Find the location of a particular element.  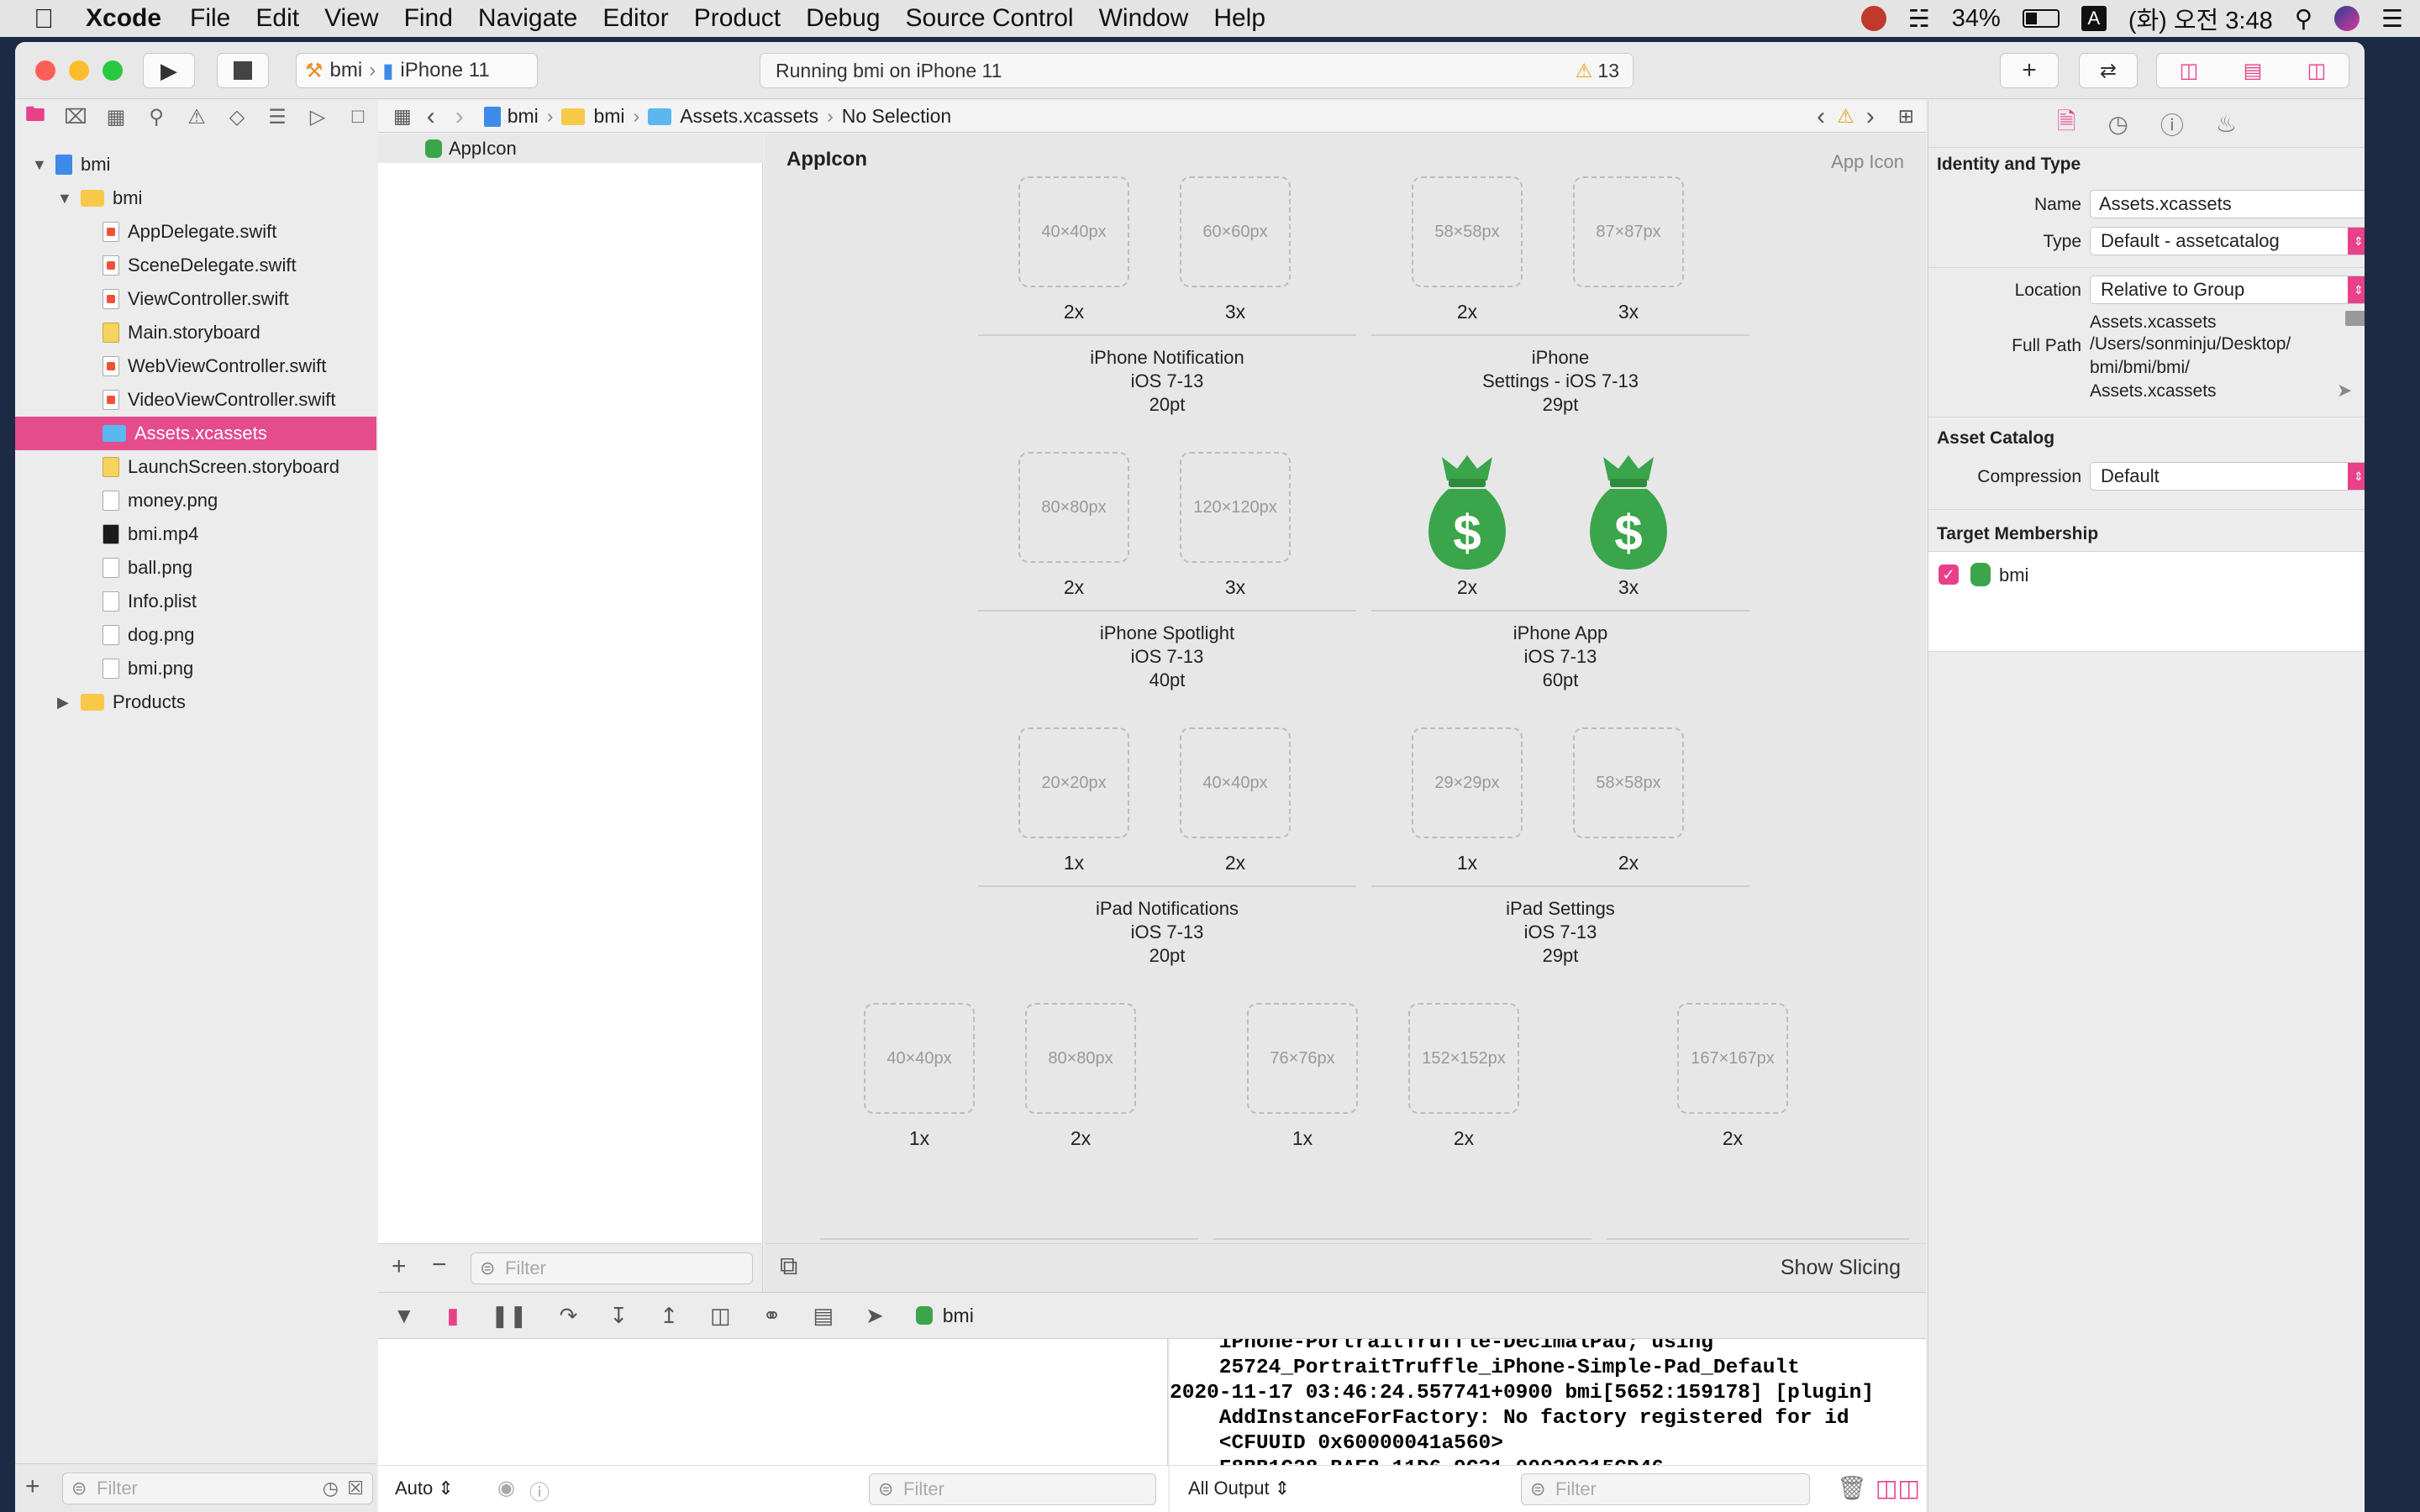

project-navigator-icon: 🖿 is located at coordinates (35, 117).